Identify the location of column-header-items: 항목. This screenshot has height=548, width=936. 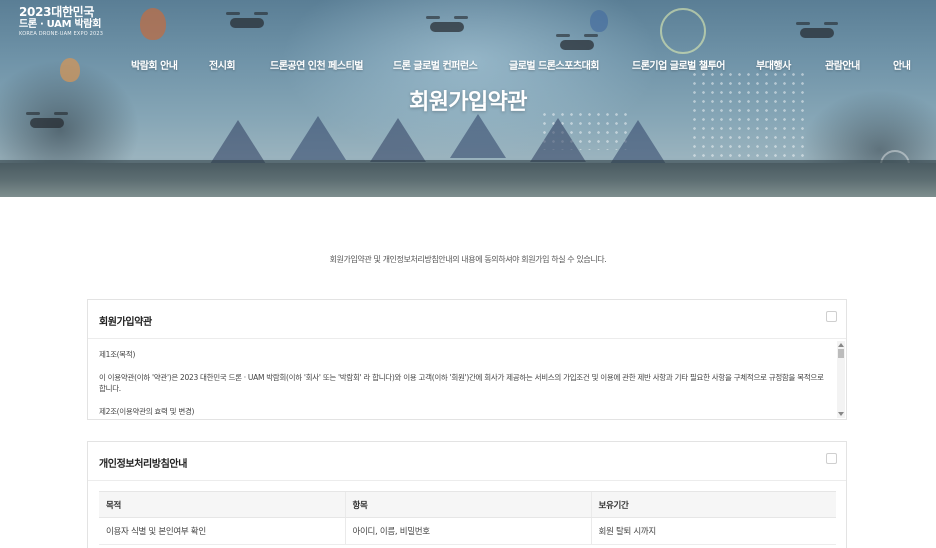
(467, 504).